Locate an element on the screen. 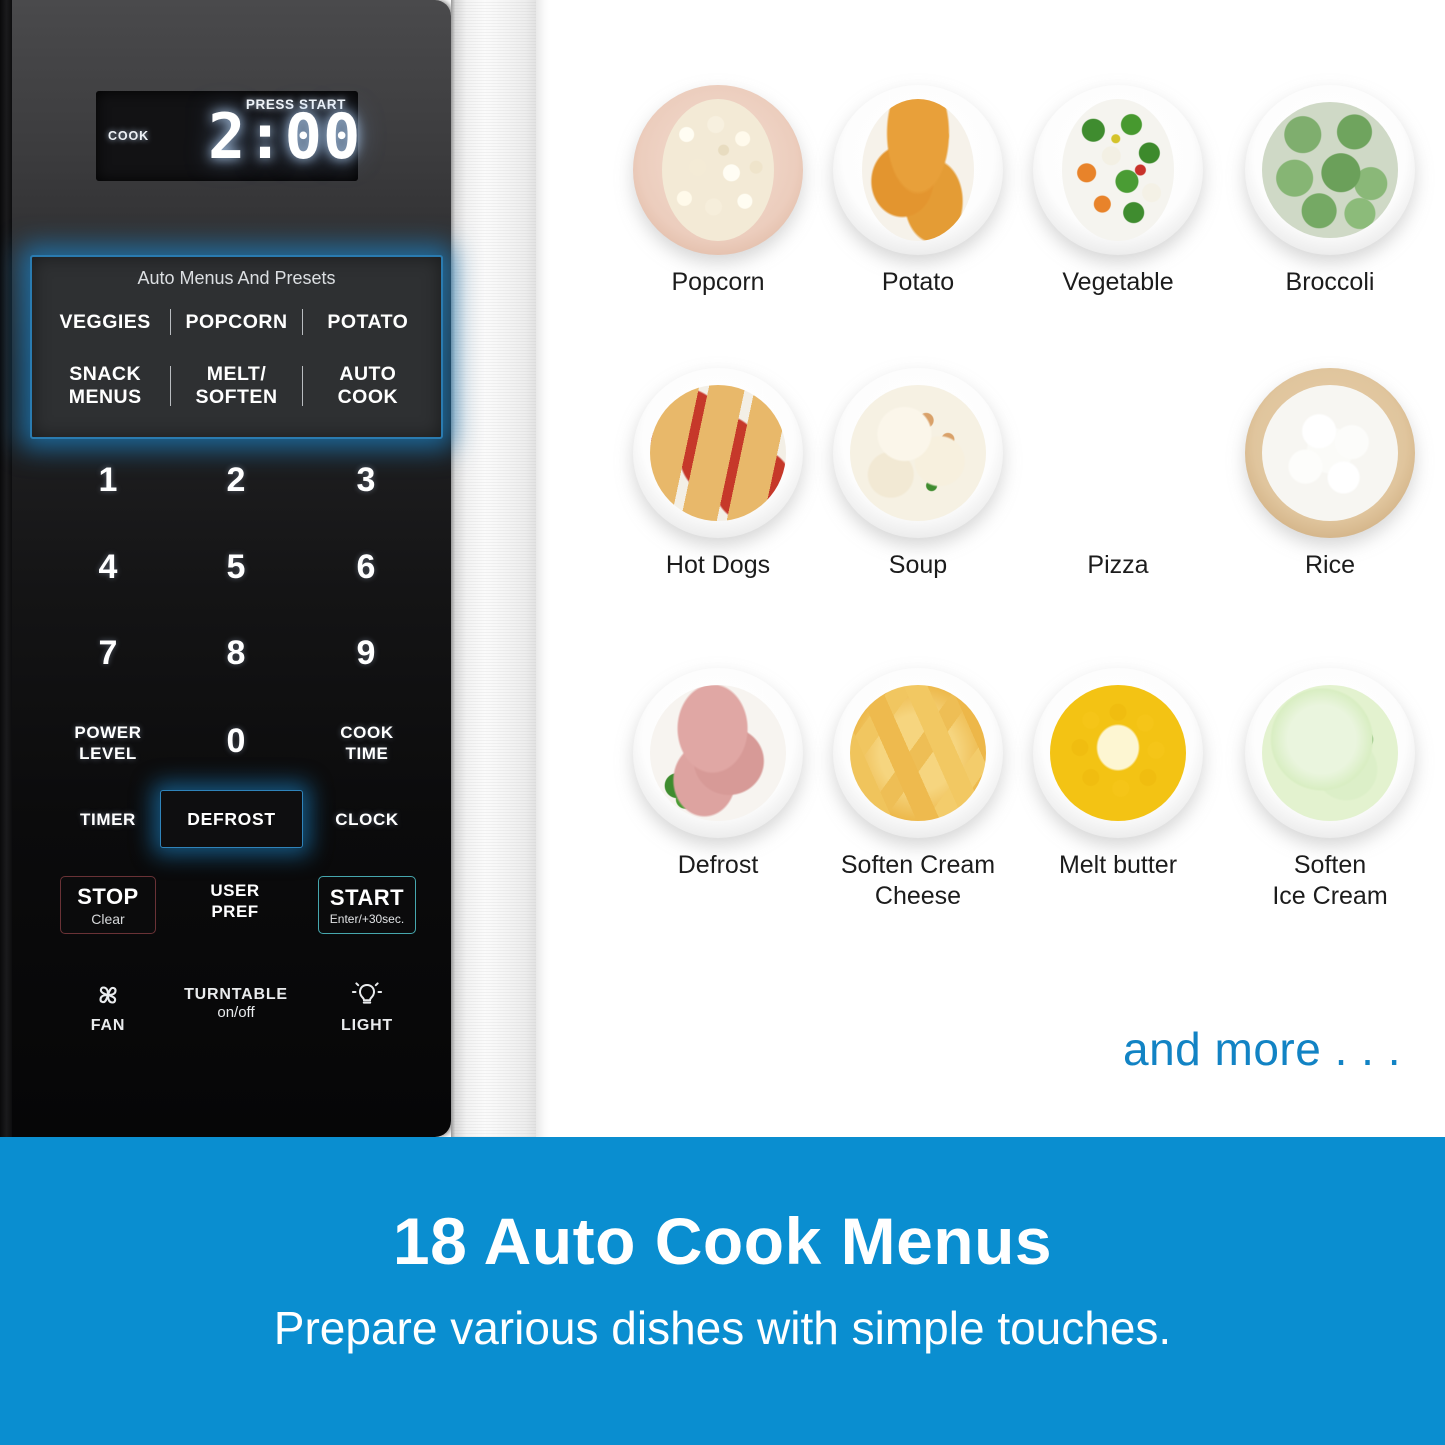 The width and height of the screenshot is (1445, 1445). auto-button-auto-cook-line1: AUTO is located at coordinates (368, 374).